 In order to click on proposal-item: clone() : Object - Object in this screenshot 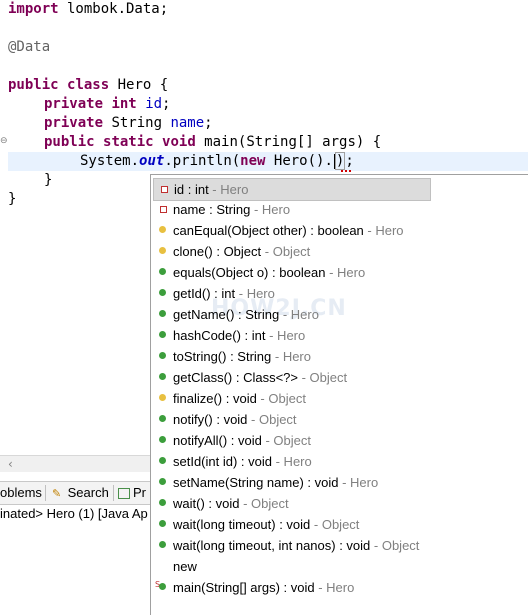, I will do `click(291, 251)`.